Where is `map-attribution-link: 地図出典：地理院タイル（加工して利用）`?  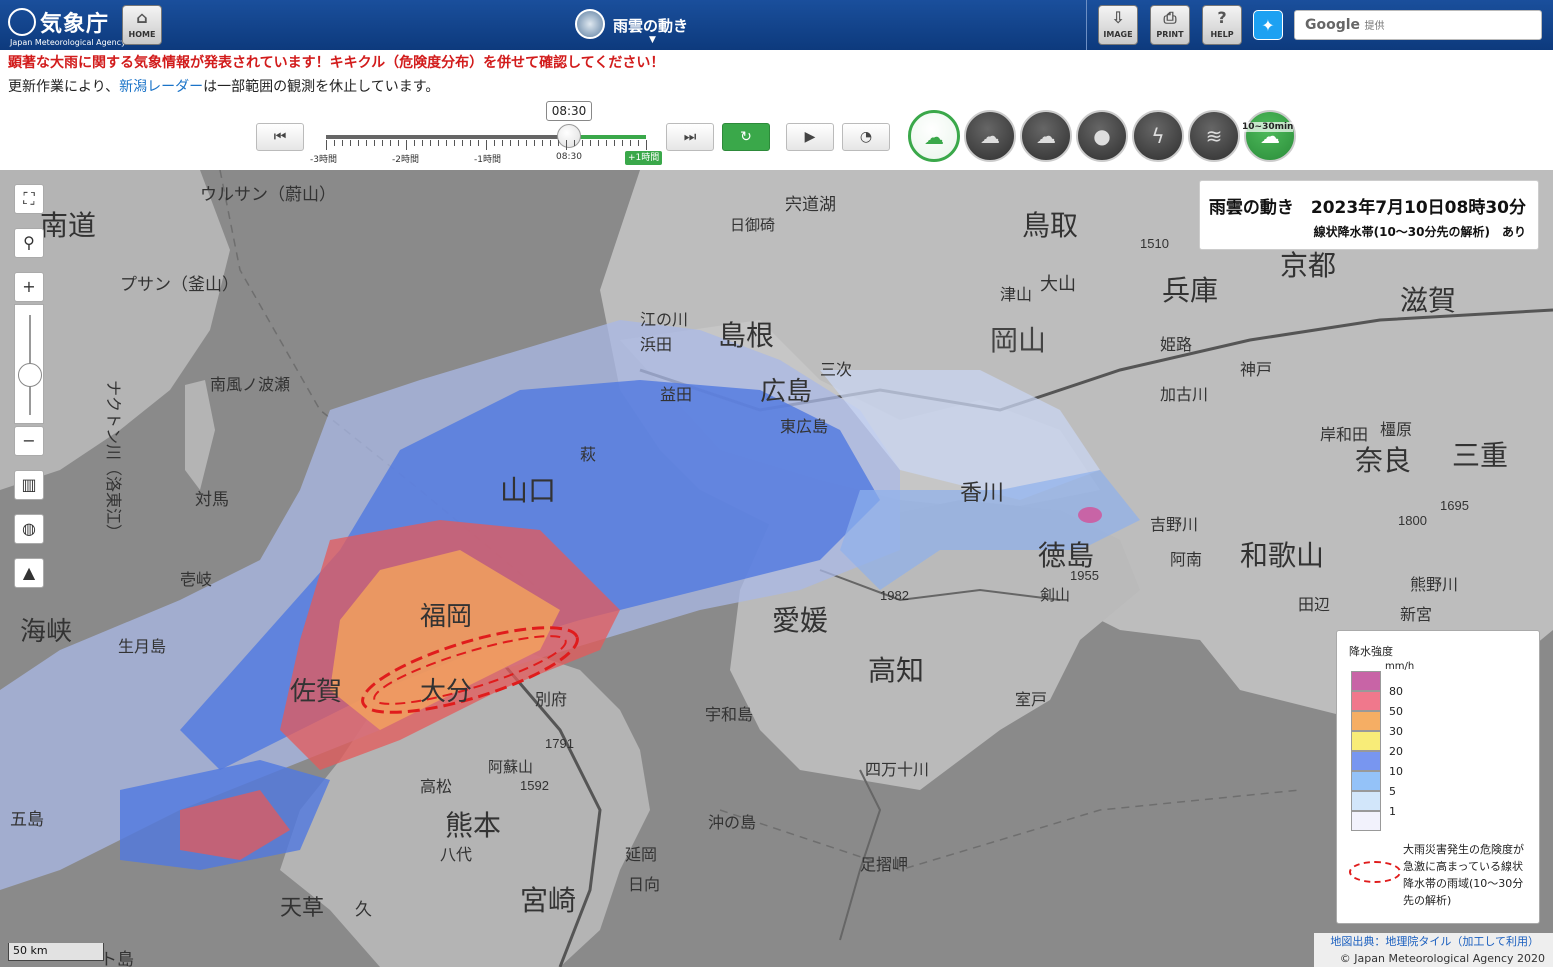
map-attribution-link: 地図出典：地理院タイル（加工して利用） is located at coordinates (1433, 941).